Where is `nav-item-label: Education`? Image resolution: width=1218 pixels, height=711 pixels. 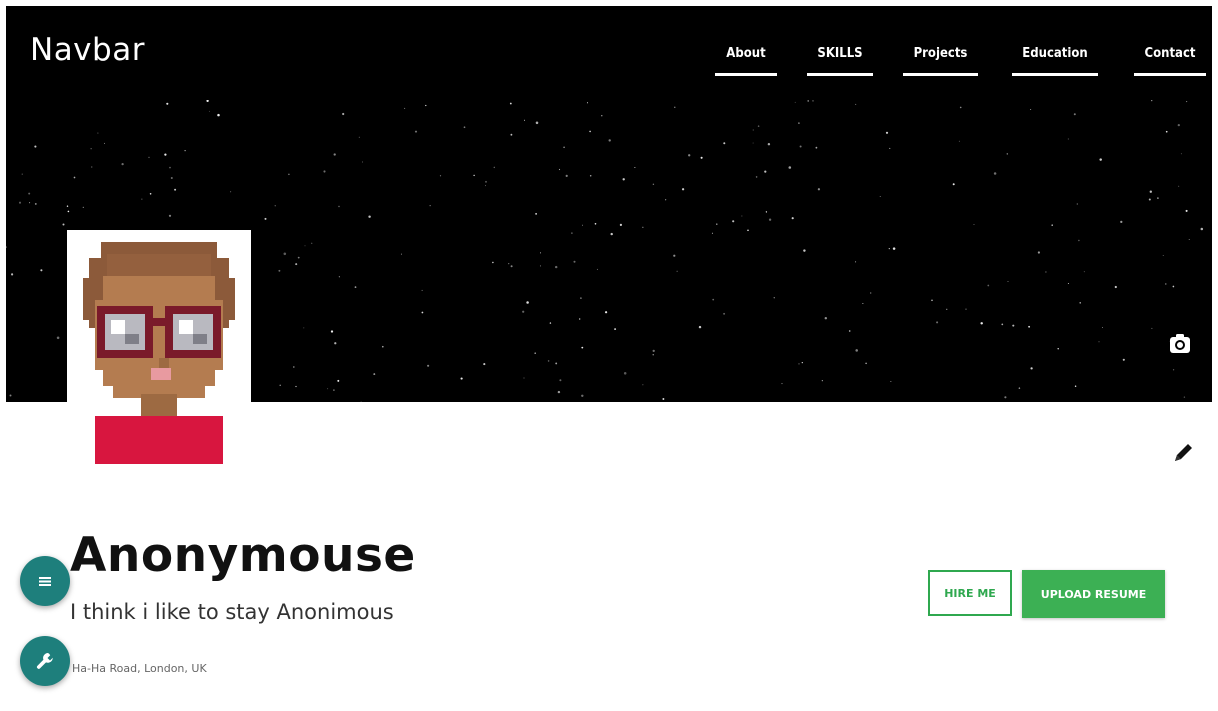
nav-item-label: Education is located at coordinates (1055, 53).